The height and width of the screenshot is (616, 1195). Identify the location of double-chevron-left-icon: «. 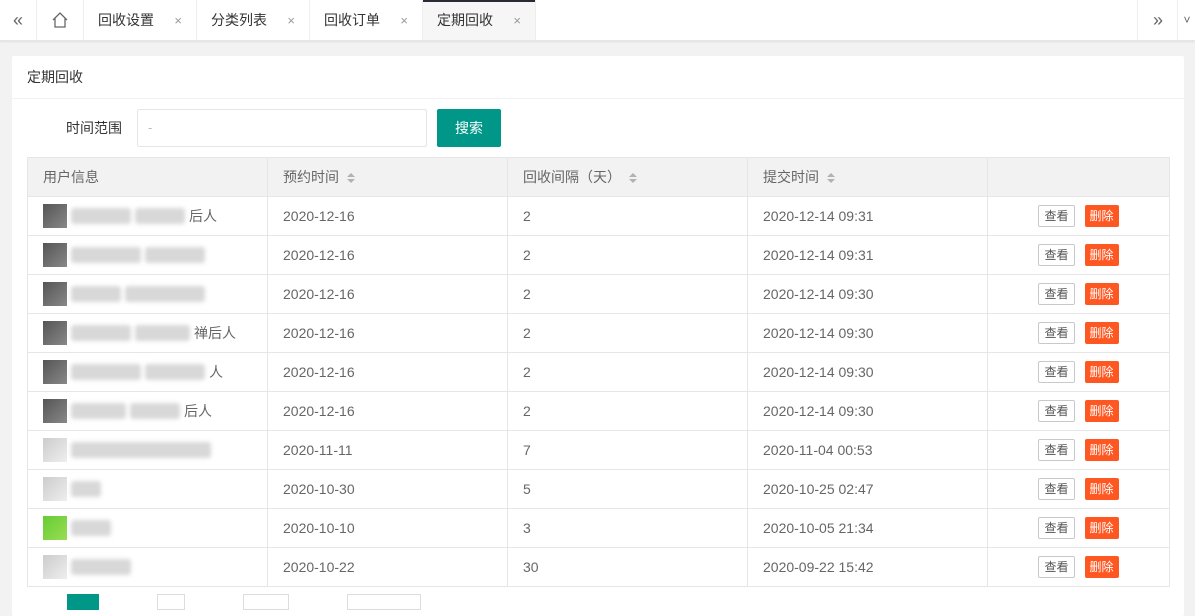
(18, 20).